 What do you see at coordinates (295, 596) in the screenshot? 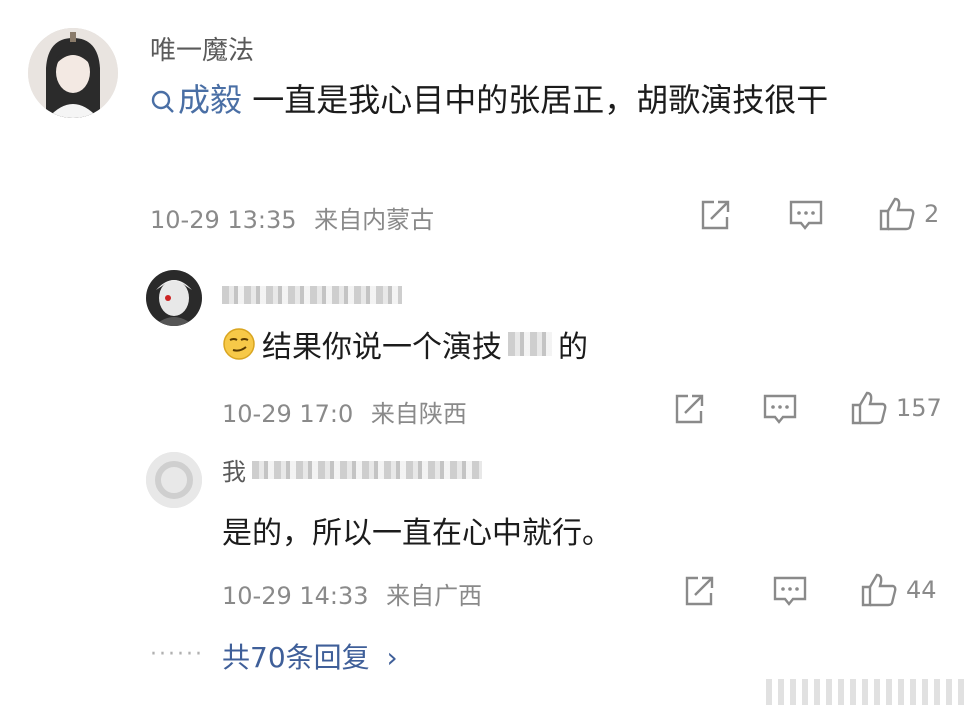
I see `timestamp: 10-29 14:33` at bounding box center [295, 596].